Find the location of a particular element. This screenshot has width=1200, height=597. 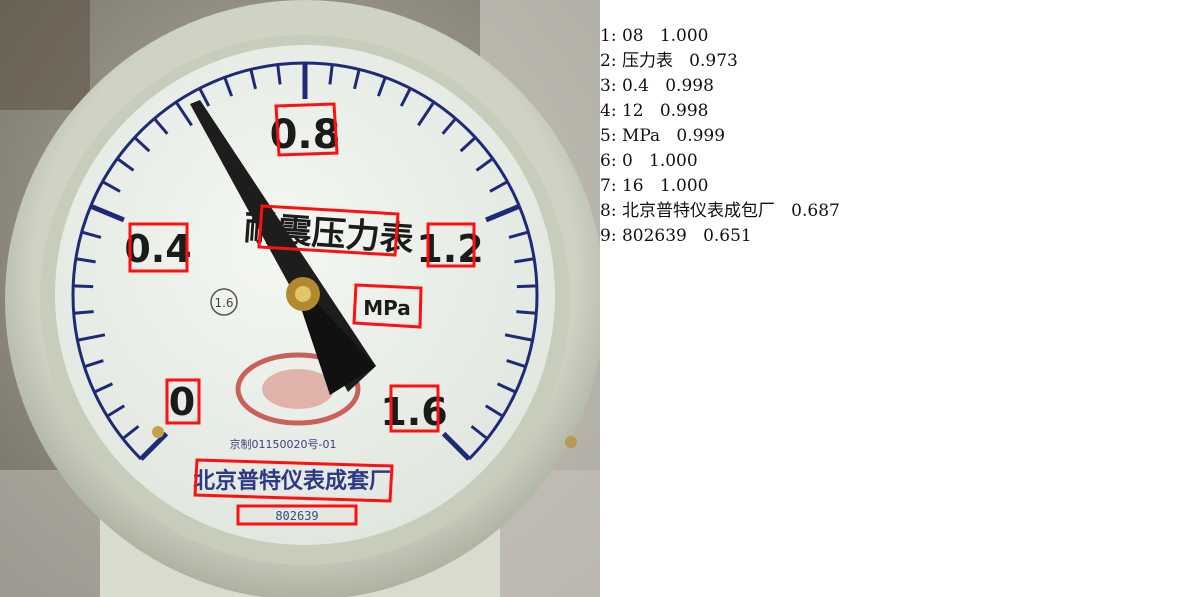

result-score: 0.651 is located at coordinates (727, 236).